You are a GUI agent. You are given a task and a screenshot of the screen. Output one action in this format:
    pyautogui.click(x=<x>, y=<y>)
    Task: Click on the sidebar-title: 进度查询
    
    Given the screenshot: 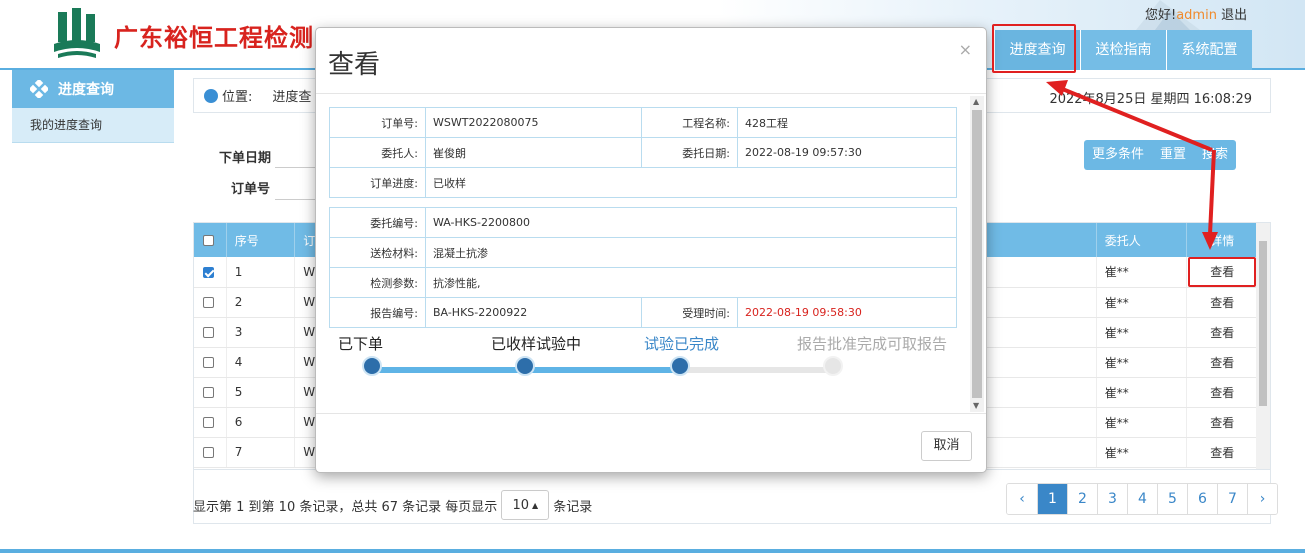 What is the action you would take?
    pyautogui.click(x=86, y=90)
    